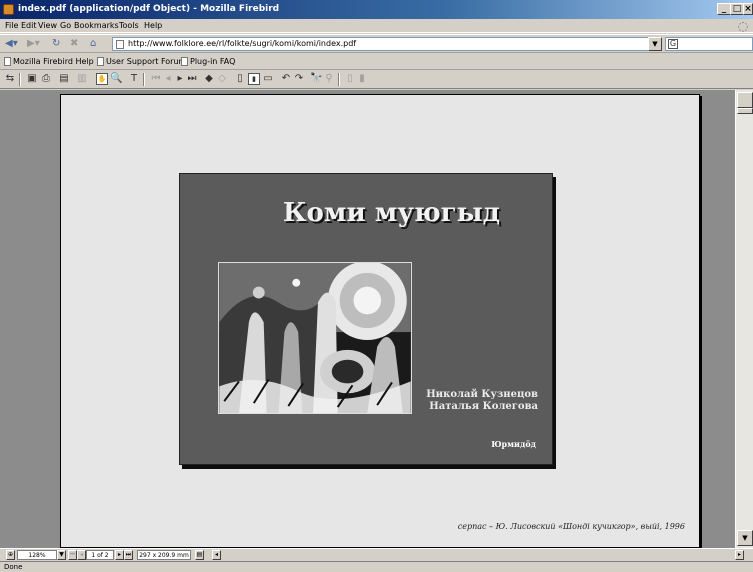 The image size is (753, 572). What do you see at coordinates (61, 555) in the screenshot?
I see `zoom-dropdown-button: ▼` at bounding box center [61, 555].